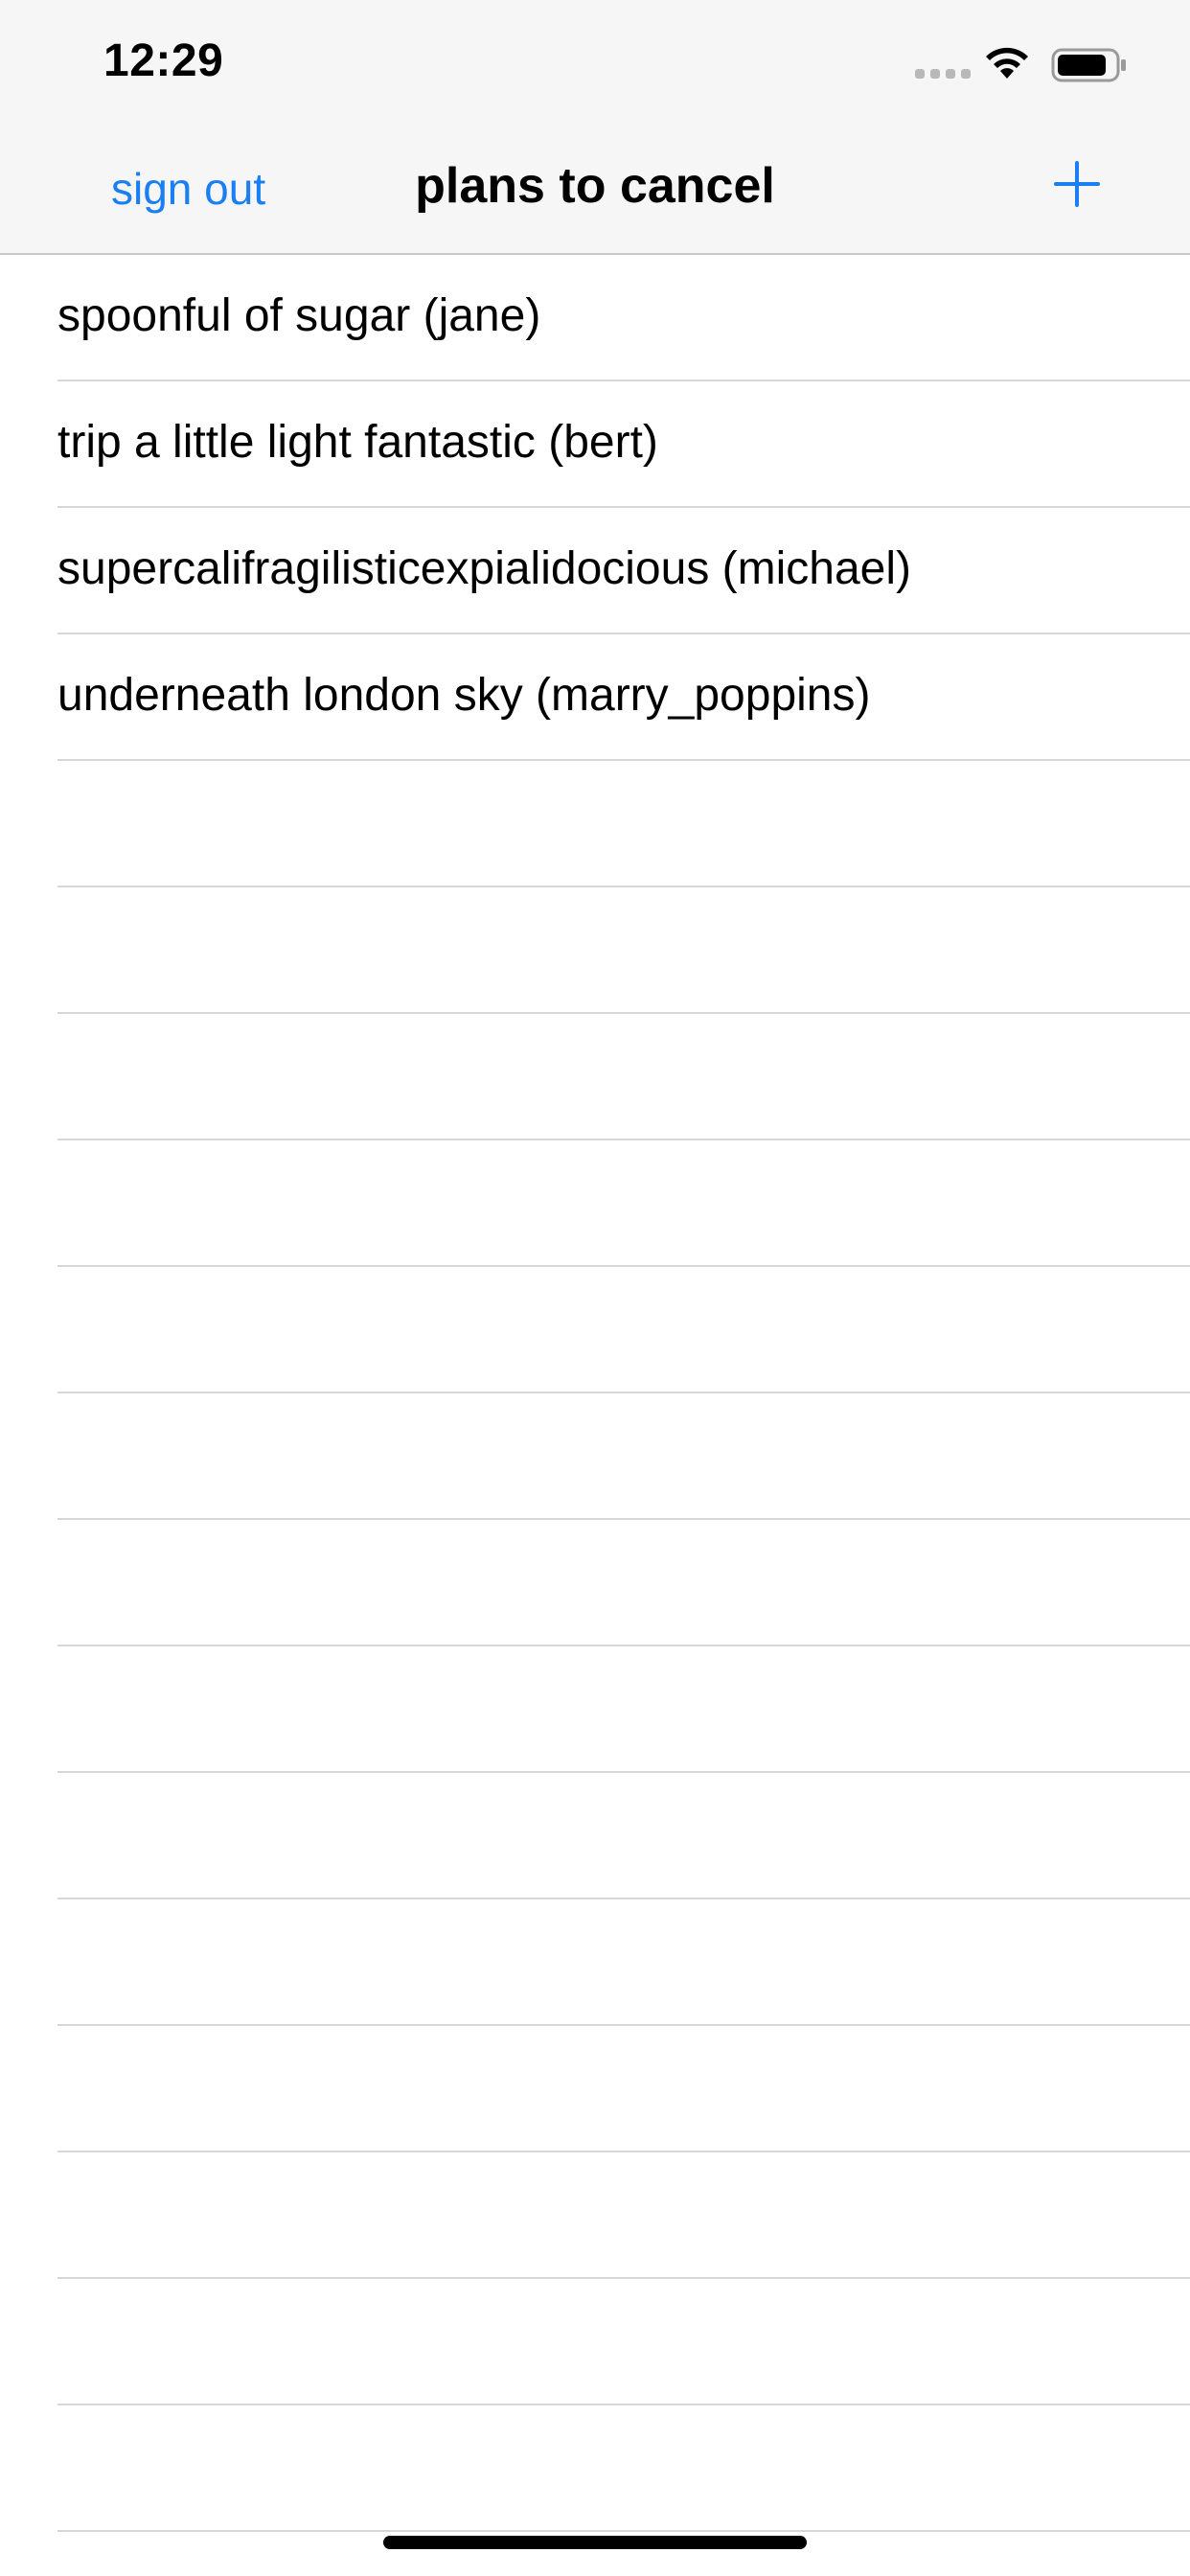  Describe the element at coordinates (299, 315) in the screenshot. I see `plan-label: spoonful of sugar (jane)` at that location.